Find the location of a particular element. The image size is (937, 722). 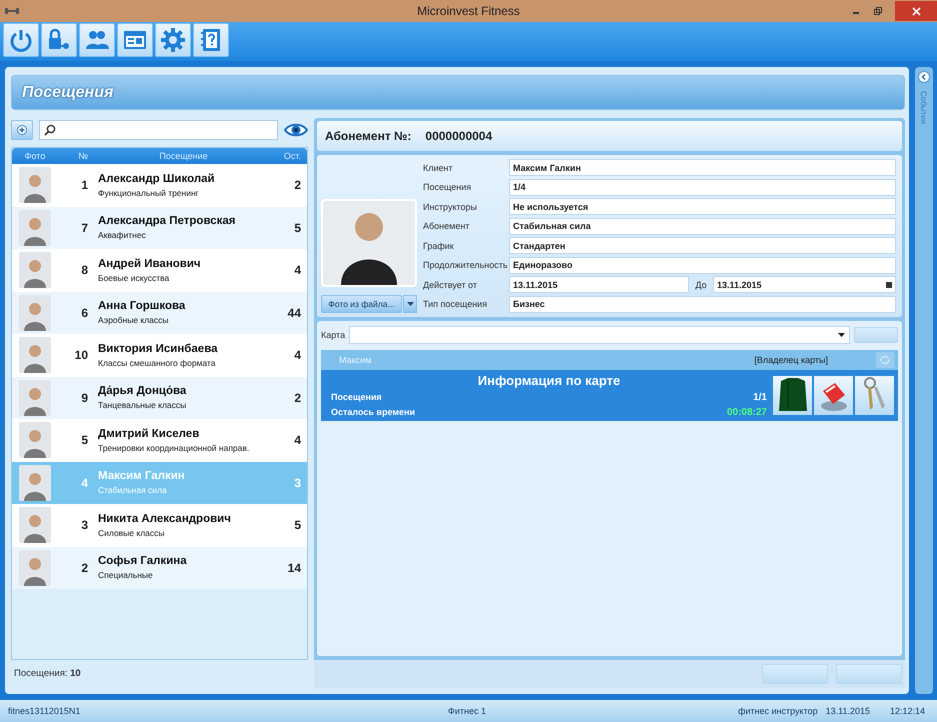

bag-icon is located at coordinates (792, 395).